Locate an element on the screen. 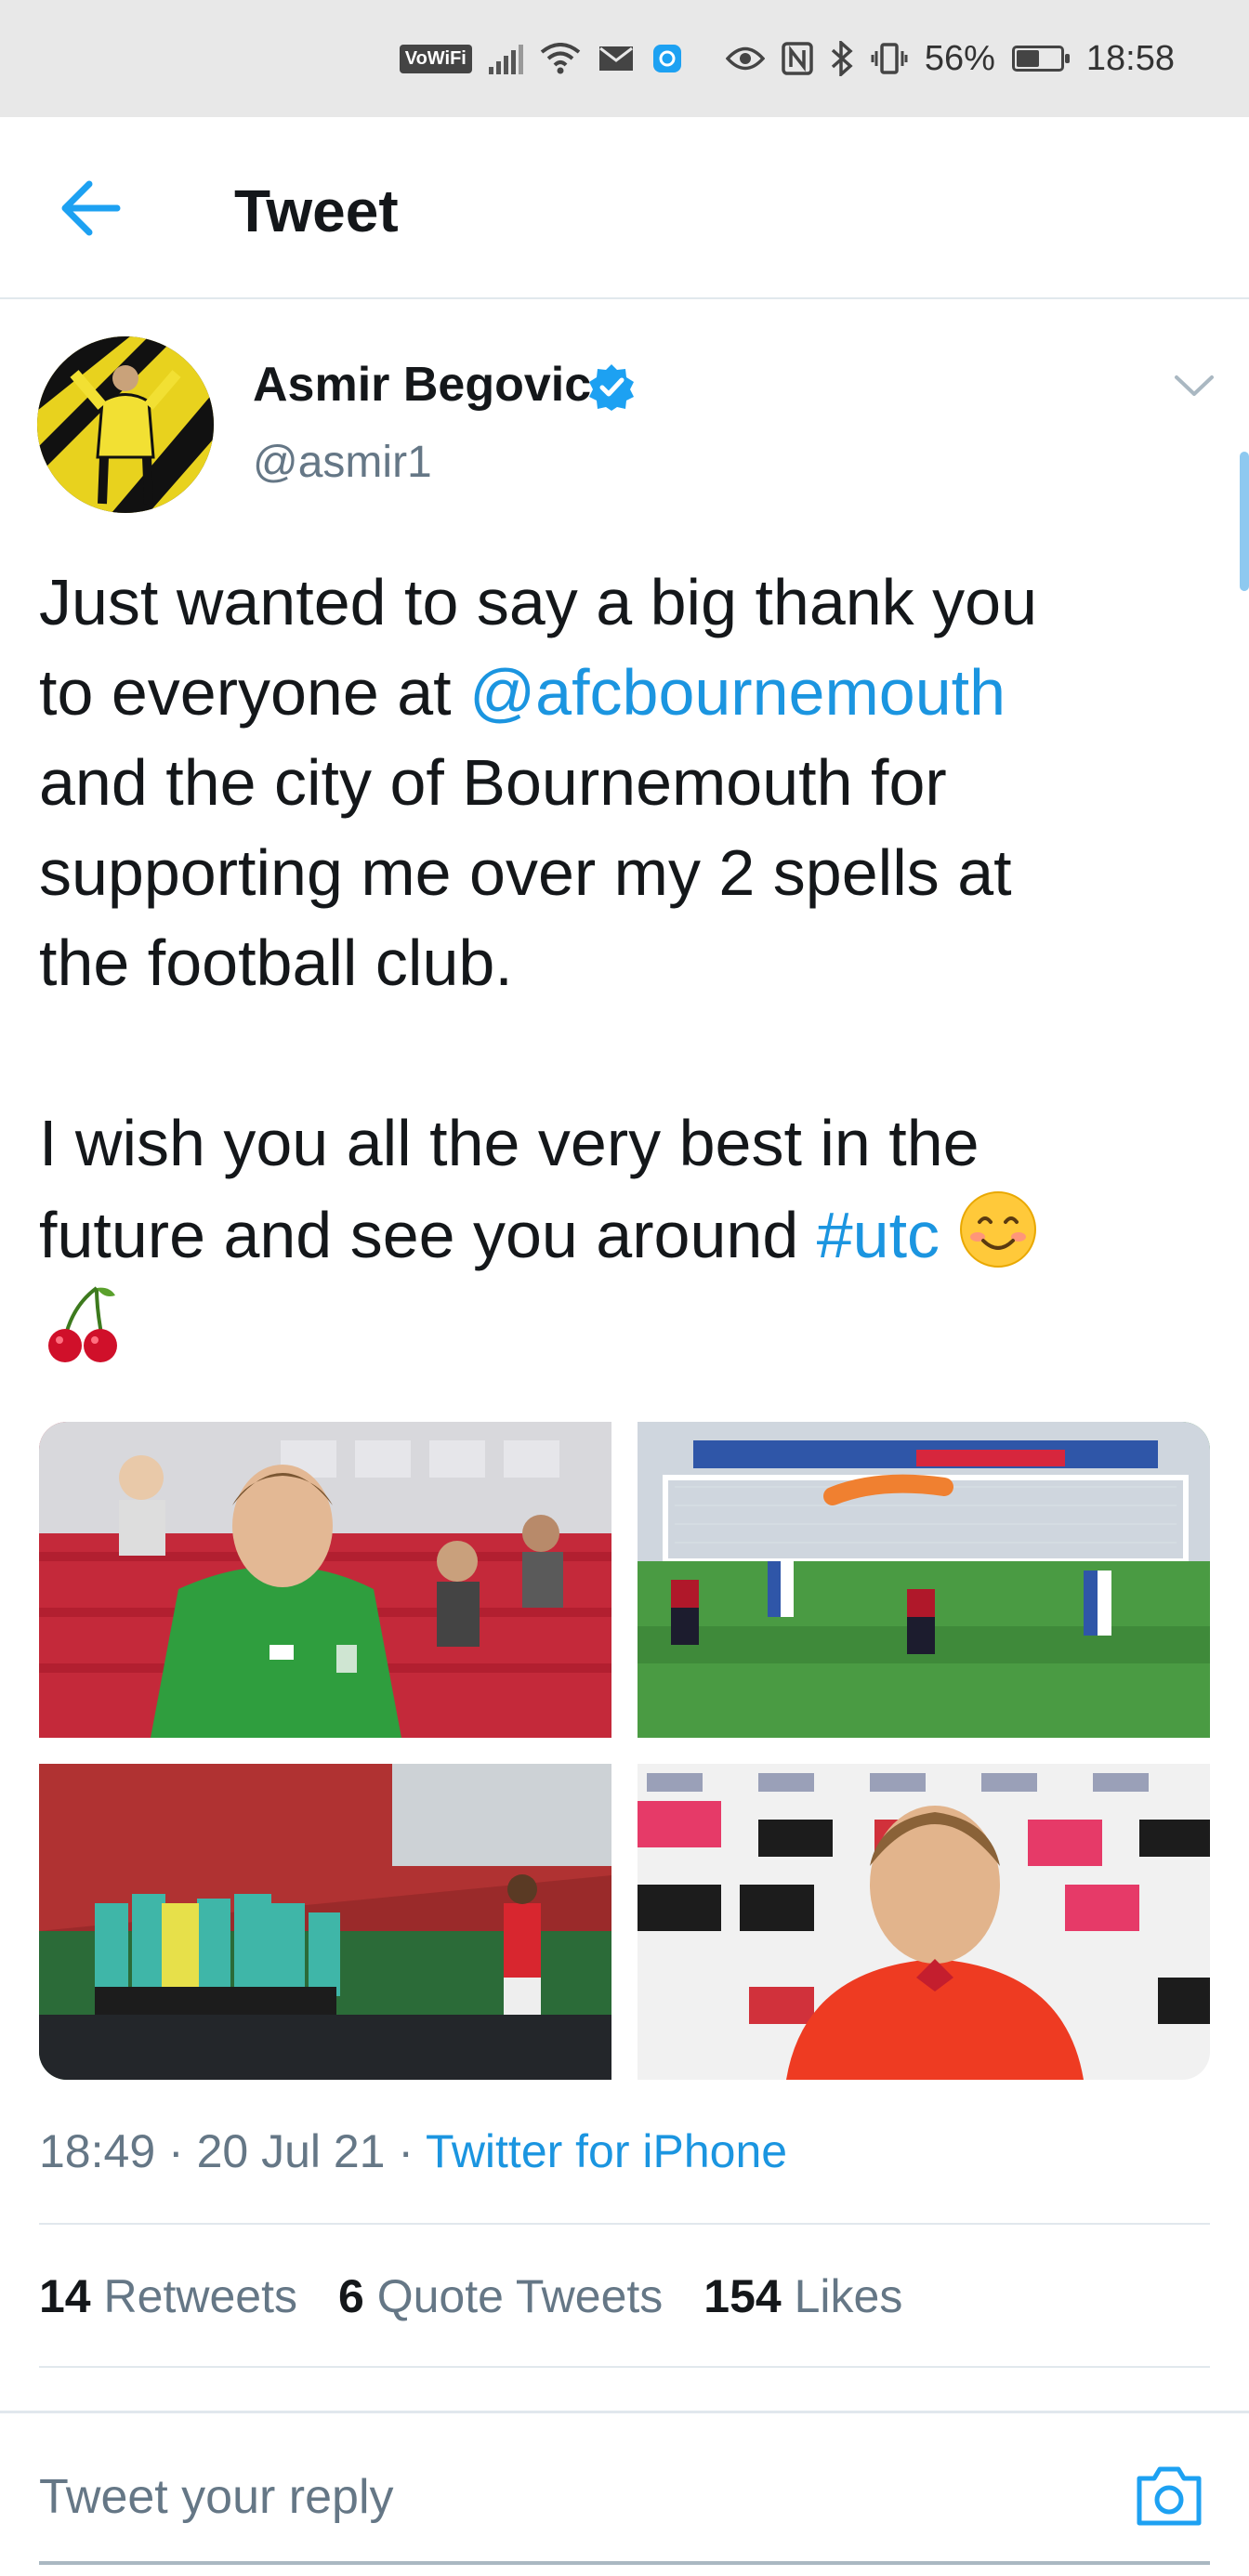 This screenshot has width=1249, height=2576. retweets-label: Retweets is located at coordinates (200, 2296).